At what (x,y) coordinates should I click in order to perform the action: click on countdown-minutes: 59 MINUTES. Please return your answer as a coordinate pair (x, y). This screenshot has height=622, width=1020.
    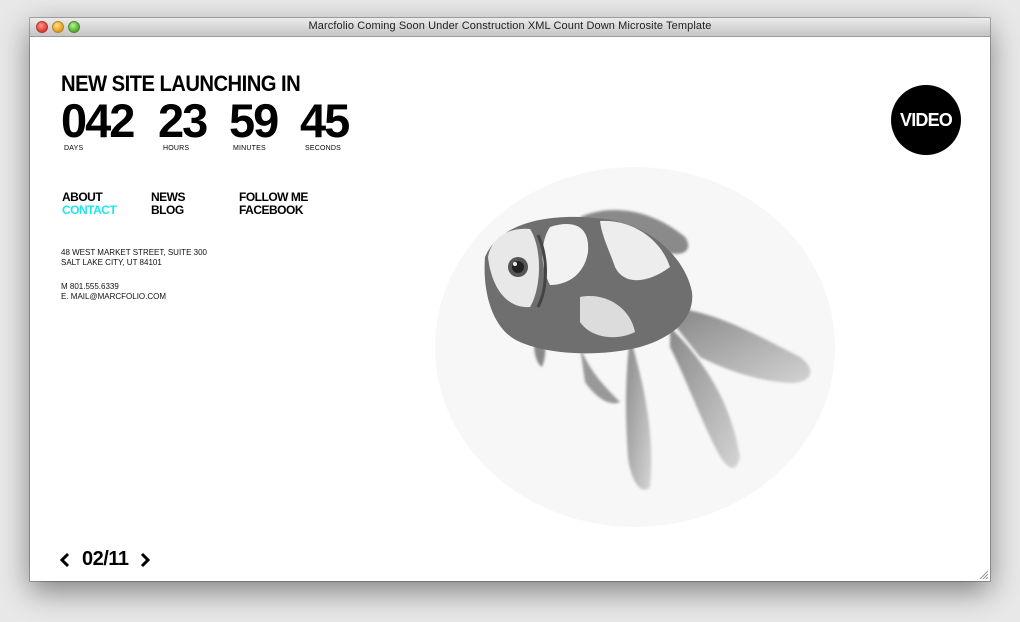
    Looking at the image, I should click on (254, 123).